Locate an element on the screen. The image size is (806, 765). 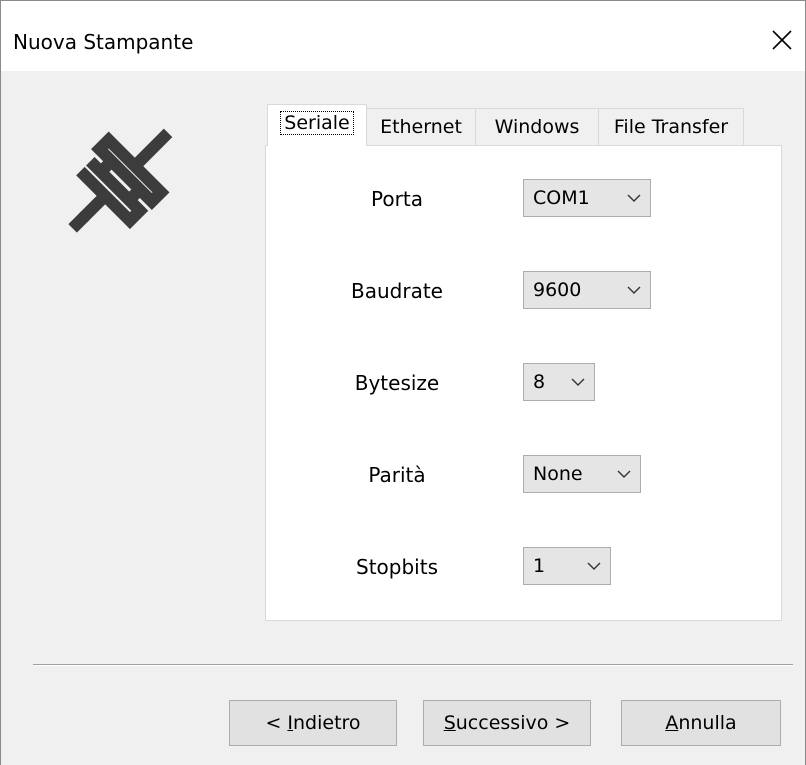
window-title: Nuova Stampante is located at coordinates (103, 42).